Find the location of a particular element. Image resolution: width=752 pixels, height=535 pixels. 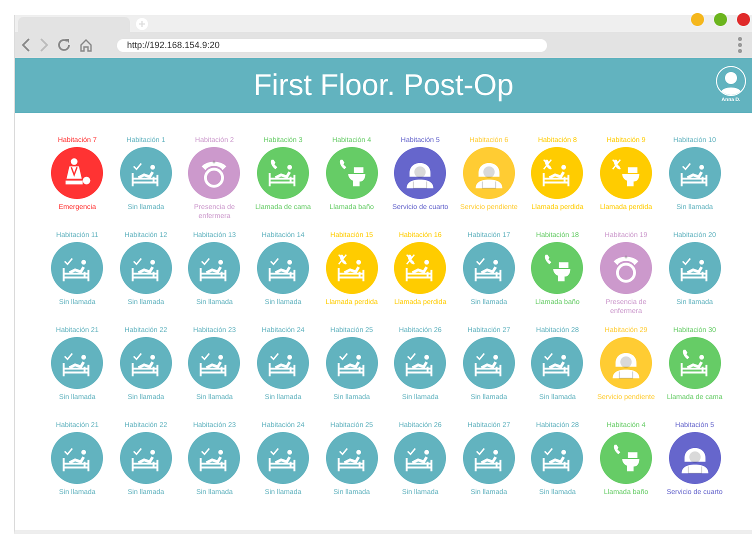

address-bar: http://192.168.154.9:20 is located at coordinates (332, 45).